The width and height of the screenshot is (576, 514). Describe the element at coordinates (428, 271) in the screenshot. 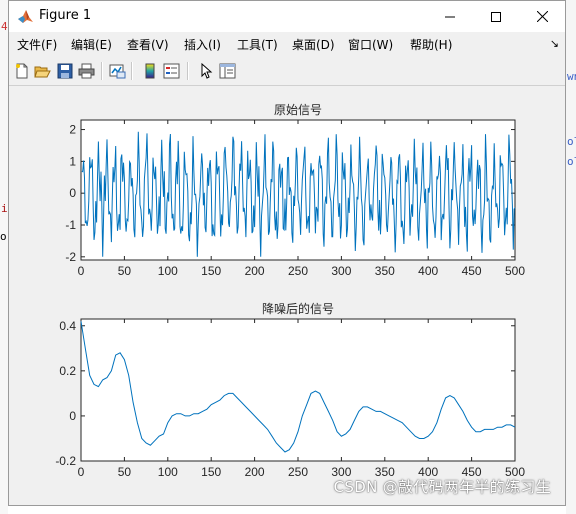

I see `x-tick-label: 400` at that location.